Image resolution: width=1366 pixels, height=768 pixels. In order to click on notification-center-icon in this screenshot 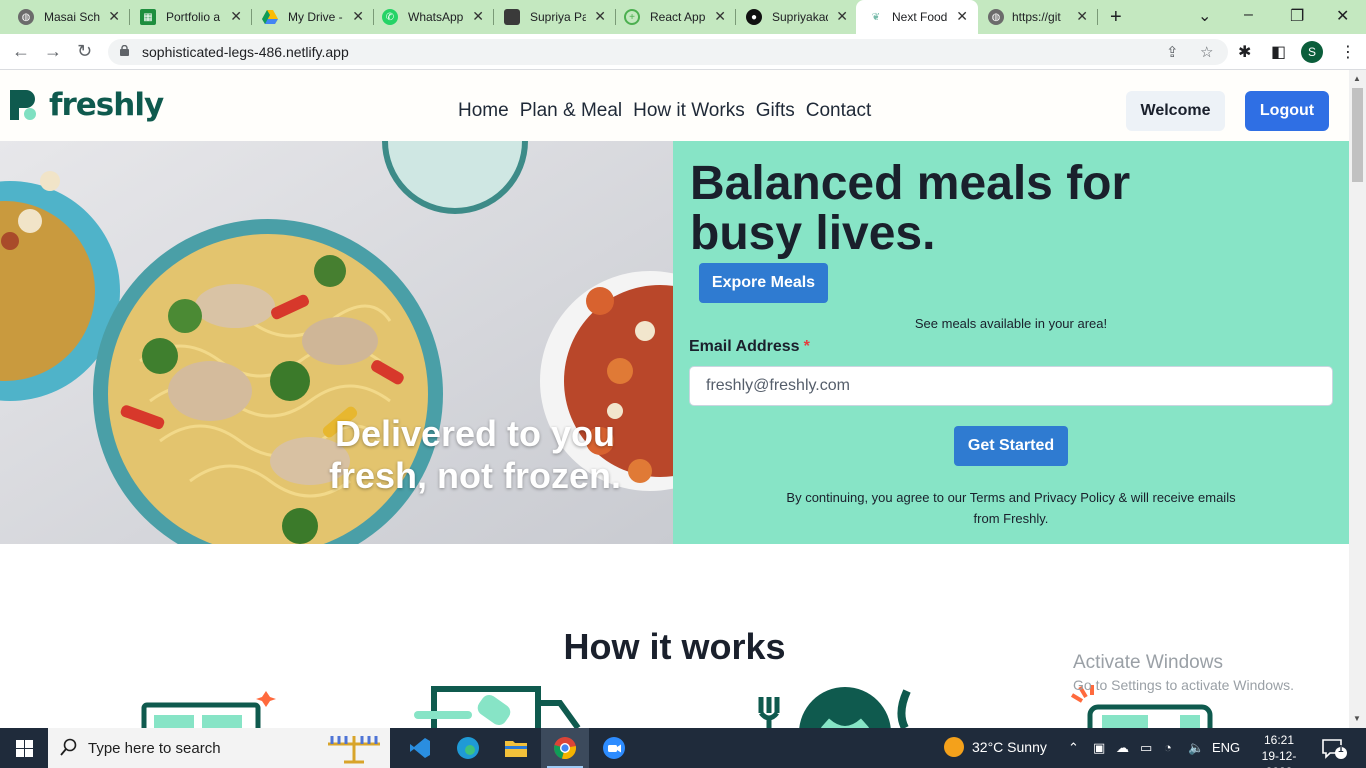, I will do `click(1335, 749)`.